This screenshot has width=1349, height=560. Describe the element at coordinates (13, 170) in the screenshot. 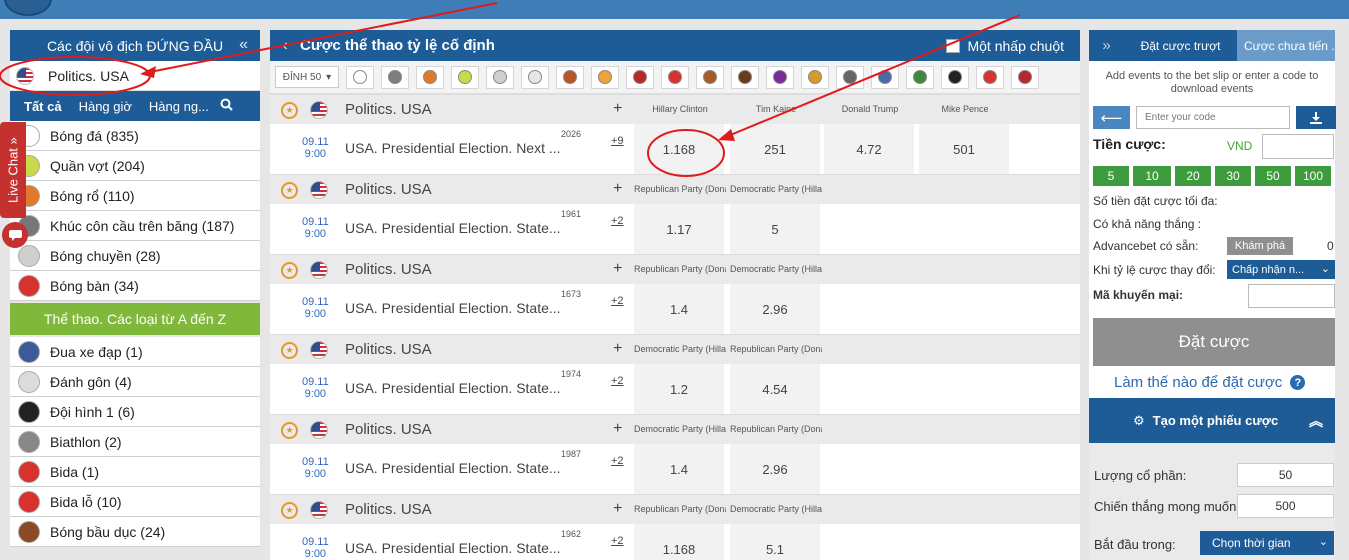

I see `live-chat-tab: Live Chat »` at that location.